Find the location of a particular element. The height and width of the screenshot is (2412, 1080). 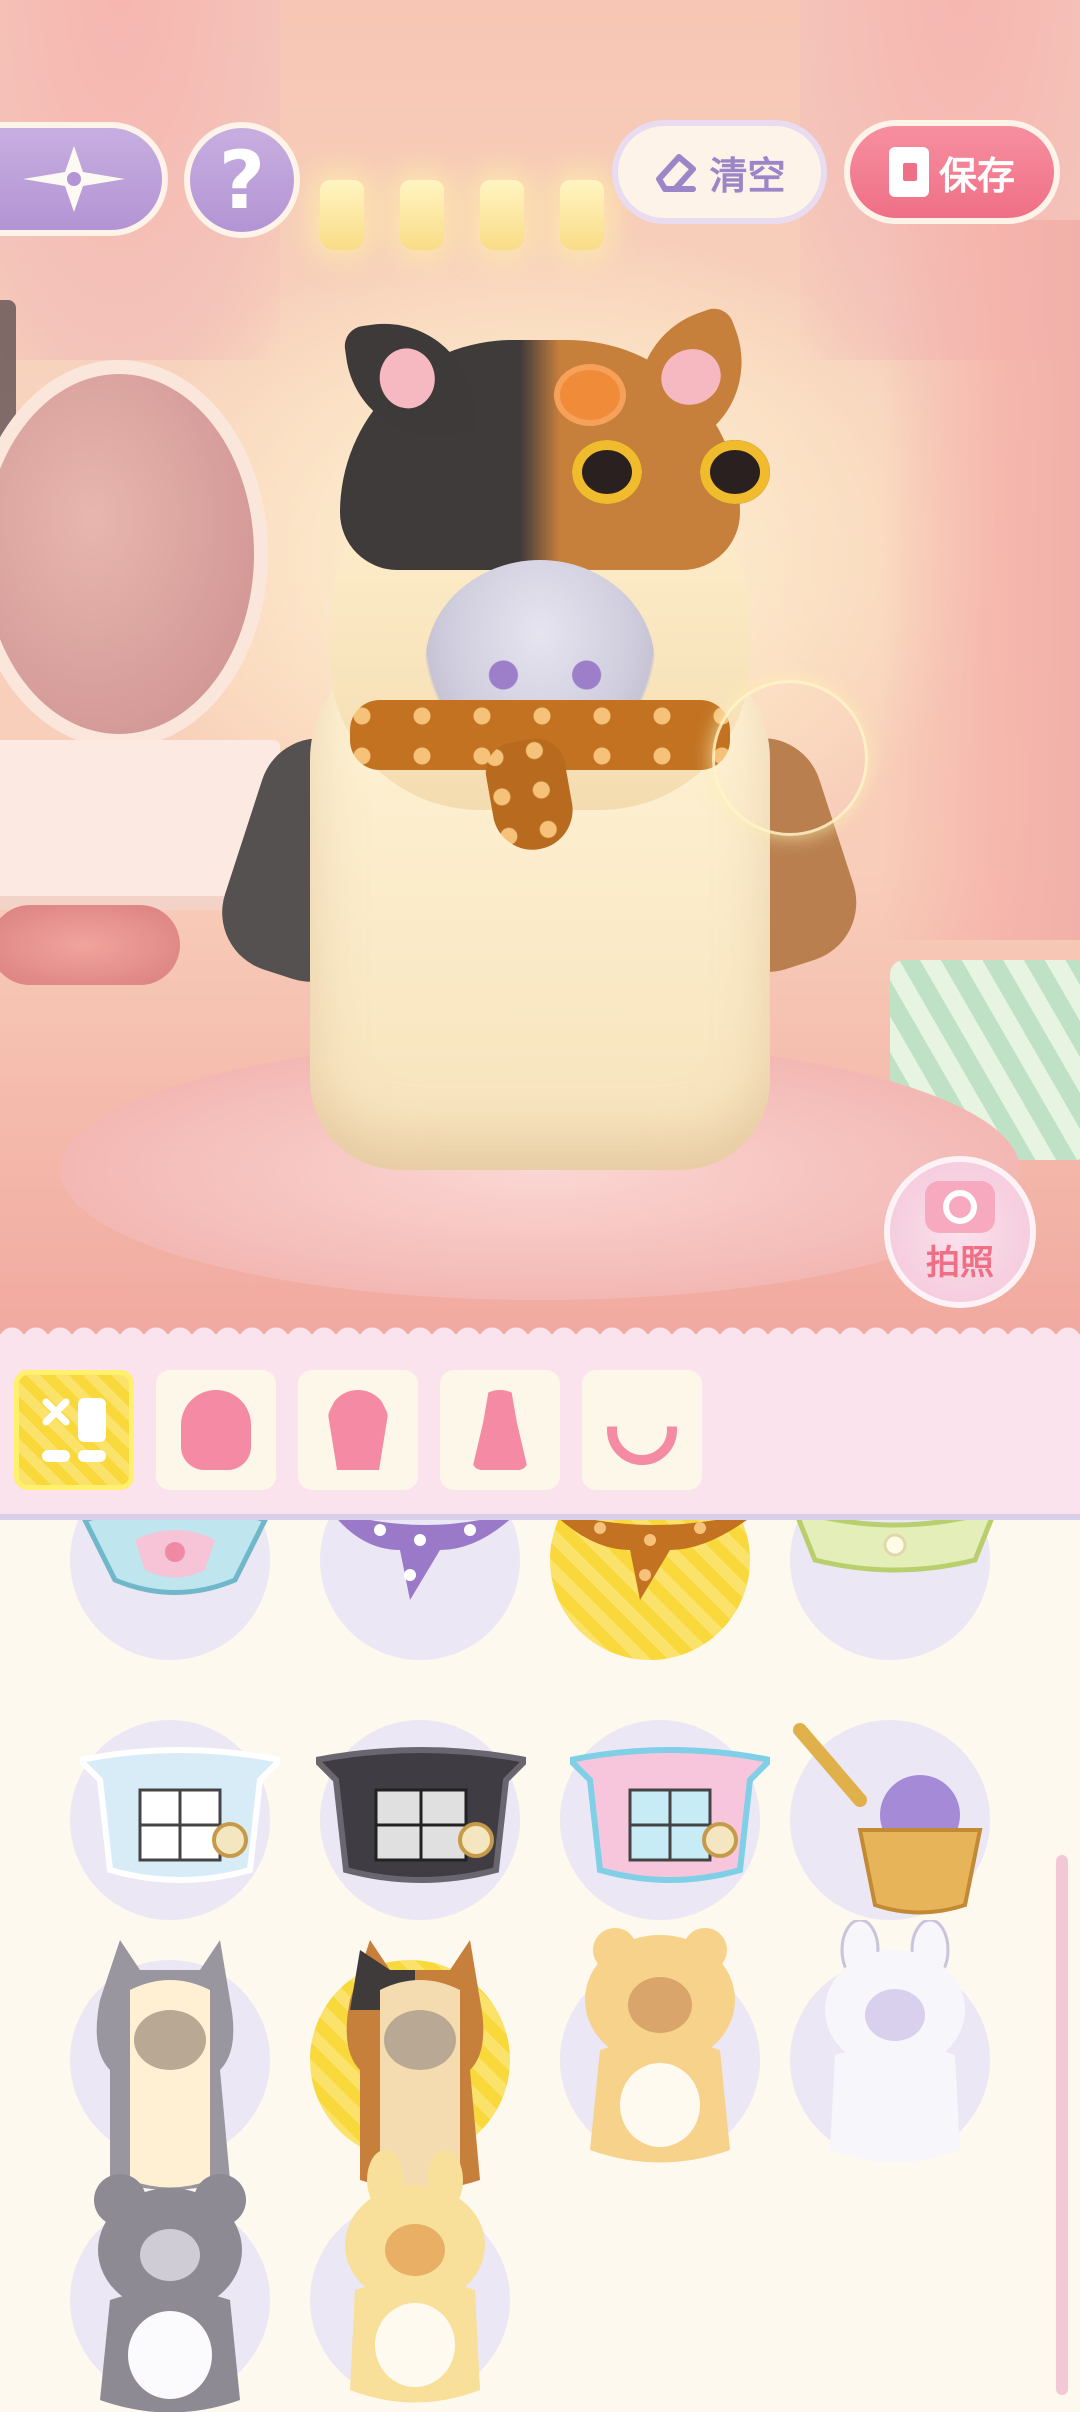

item-yellow-bunny-suit is located at coordinates (410, 2276).